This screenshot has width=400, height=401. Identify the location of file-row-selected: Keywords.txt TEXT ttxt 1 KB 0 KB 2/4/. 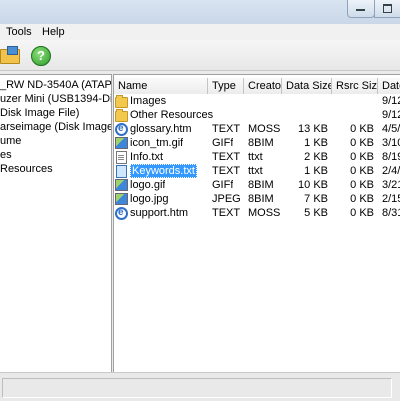
(257, 171).